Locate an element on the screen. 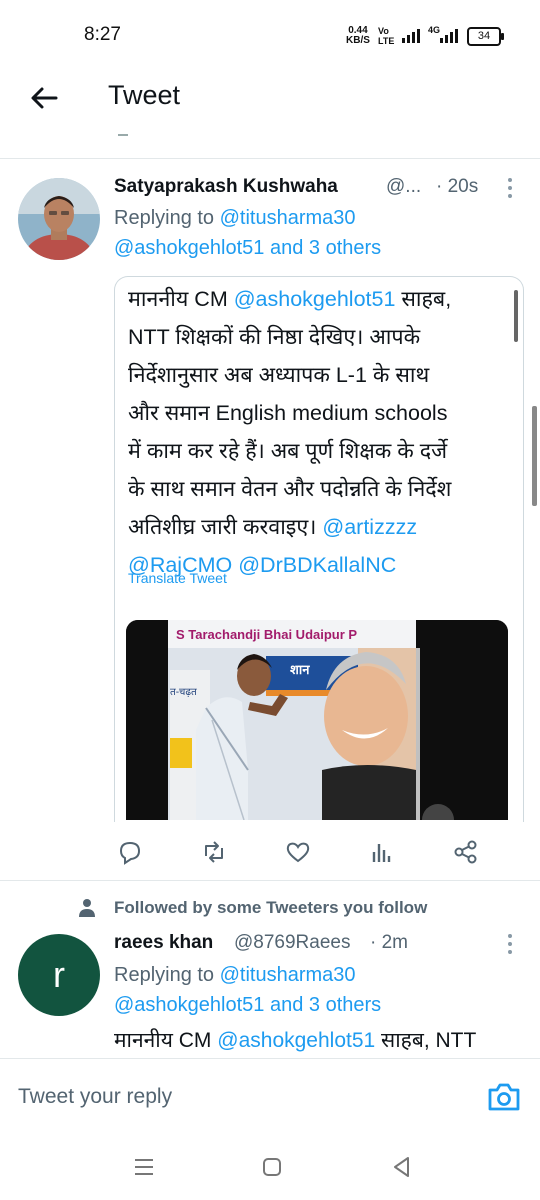 The image size is (540, 1200). text-line: अतिशीघ्र जारी करवाइए। @artizzzz is located at coordinates (273, 527).